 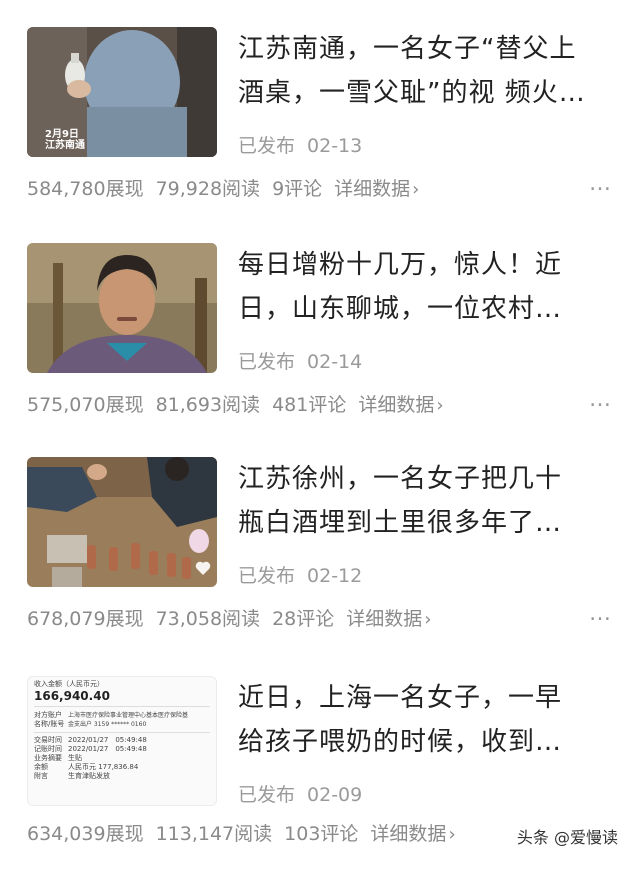 I want to click on doc-amount-label: 收入金额（人民币元）, so click(x=69, y=684).